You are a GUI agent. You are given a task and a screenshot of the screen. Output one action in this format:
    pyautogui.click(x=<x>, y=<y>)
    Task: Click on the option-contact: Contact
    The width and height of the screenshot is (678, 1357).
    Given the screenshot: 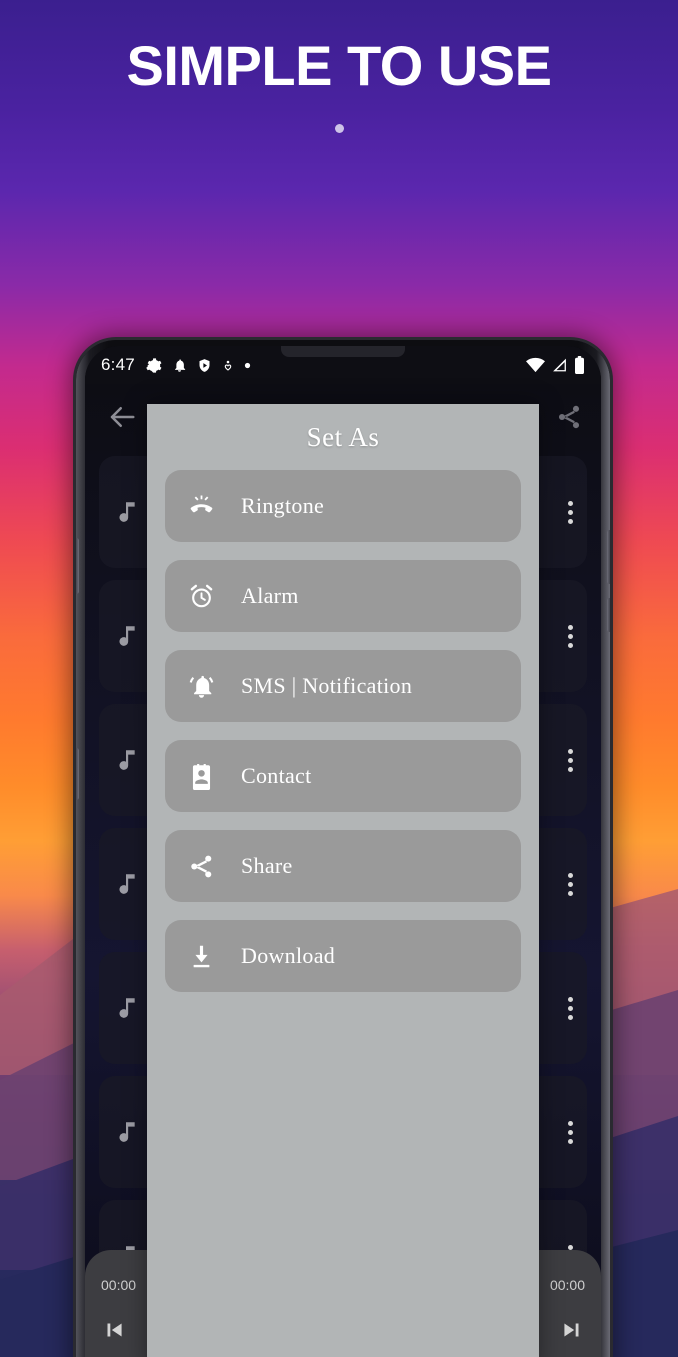 What is the action you would take?
    pyautogui.click(x=343, y=776)
    